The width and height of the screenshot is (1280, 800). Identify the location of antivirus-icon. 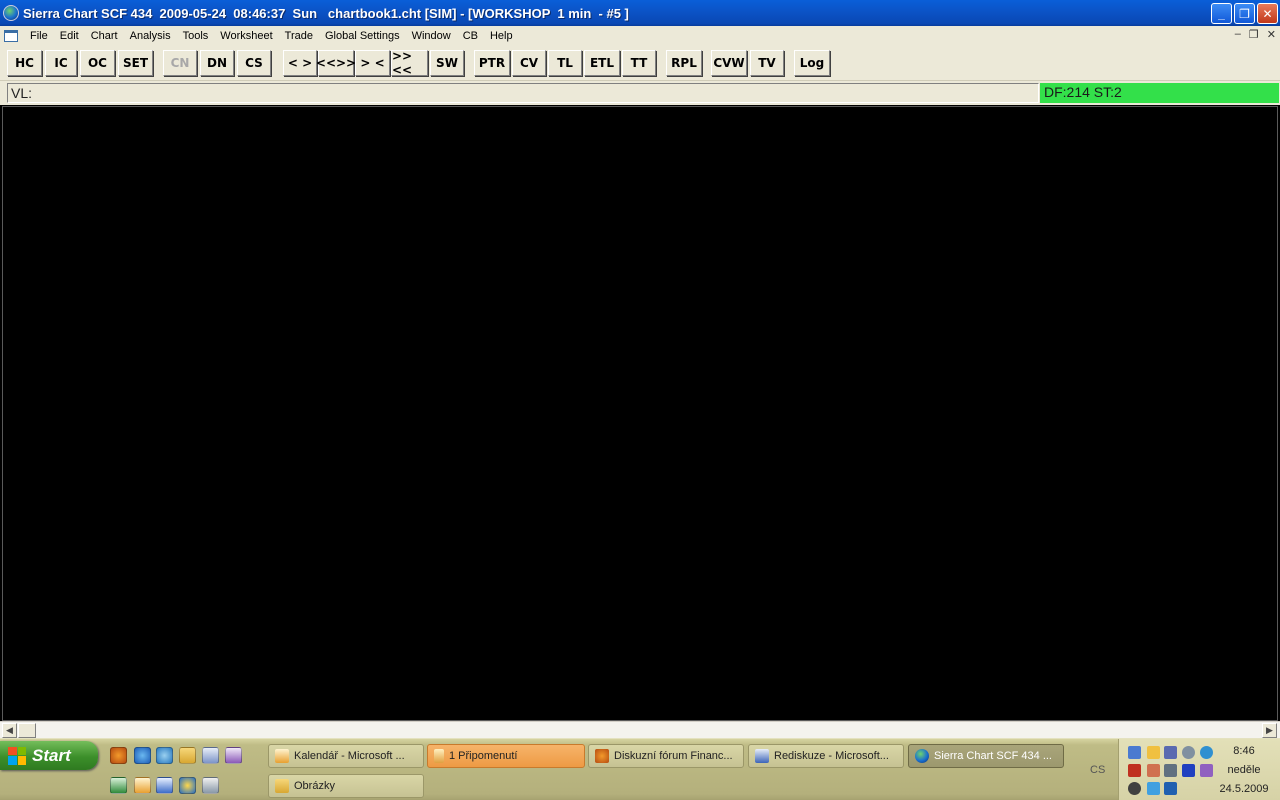
(1153, 770).